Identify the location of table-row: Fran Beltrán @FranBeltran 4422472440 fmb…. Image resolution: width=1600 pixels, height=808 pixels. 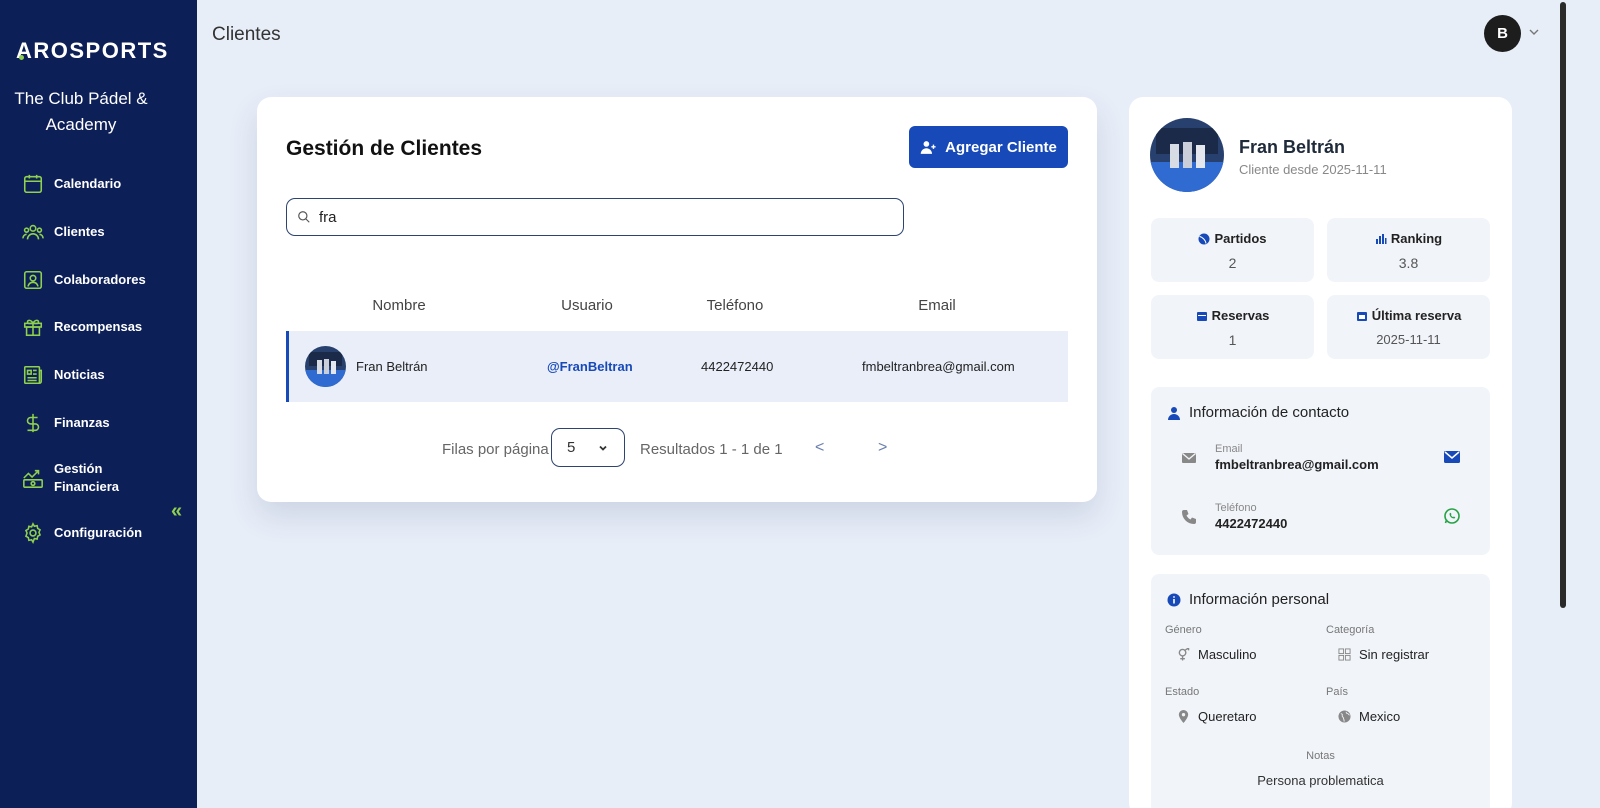
(677, 366).